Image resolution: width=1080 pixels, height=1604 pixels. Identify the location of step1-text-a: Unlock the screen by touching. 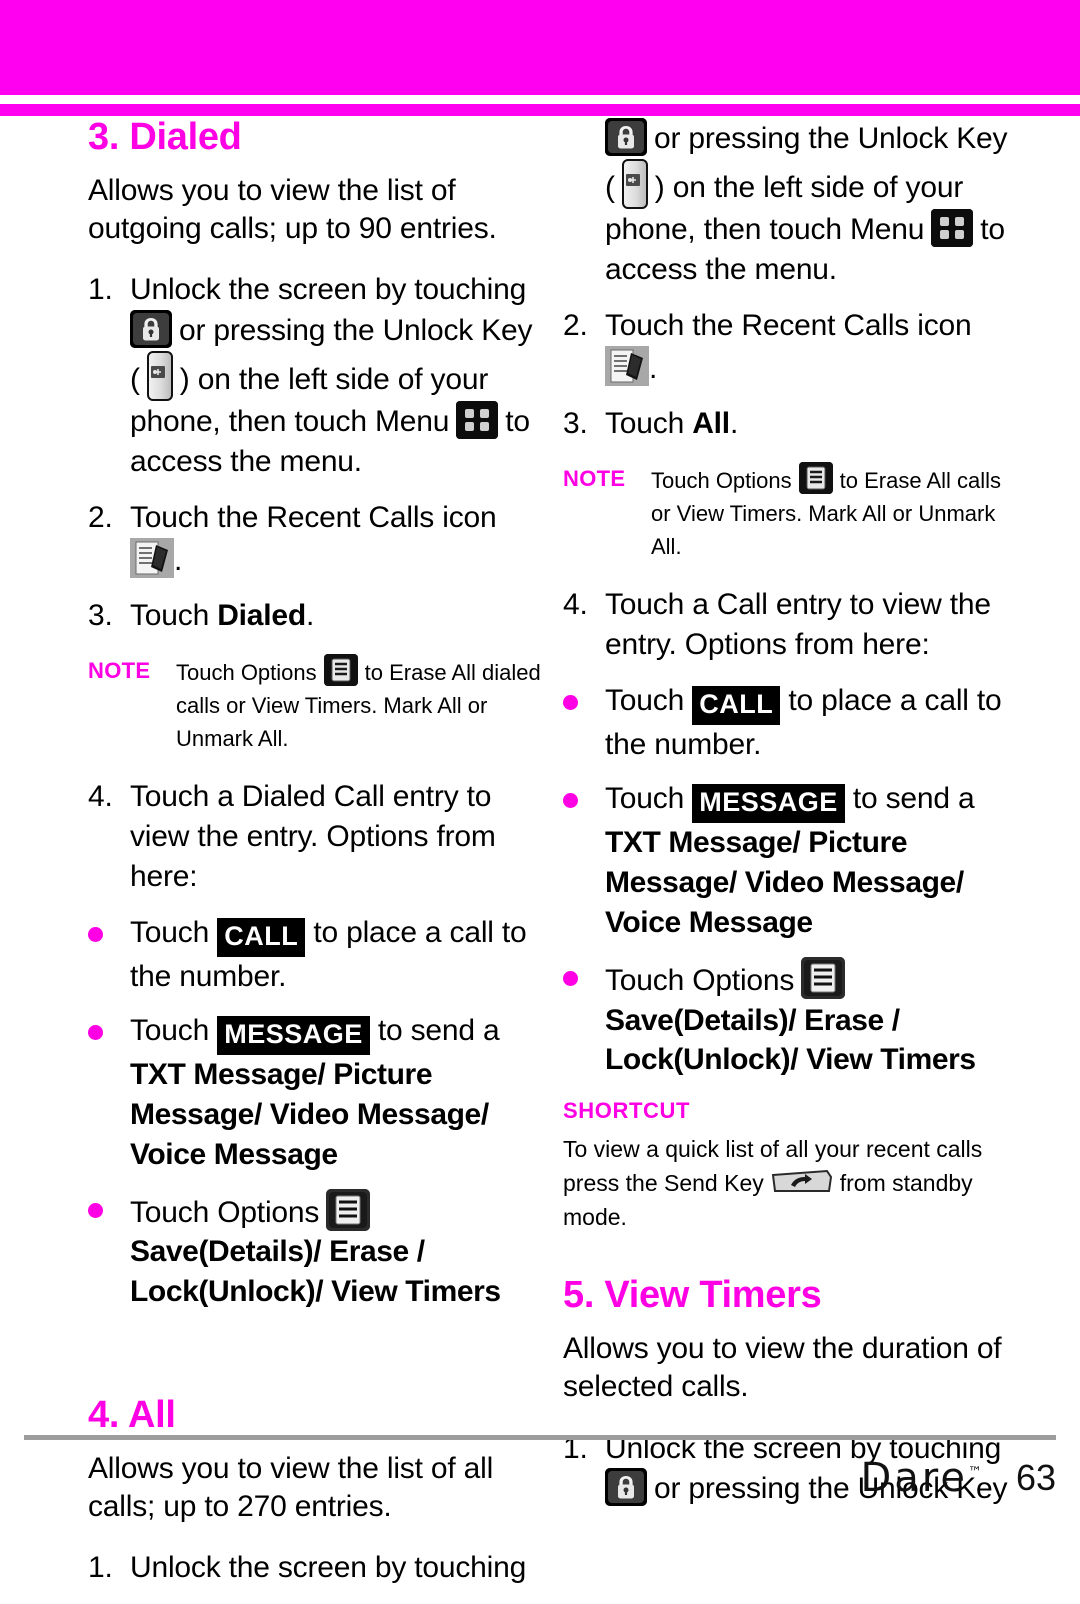
(328, 290).